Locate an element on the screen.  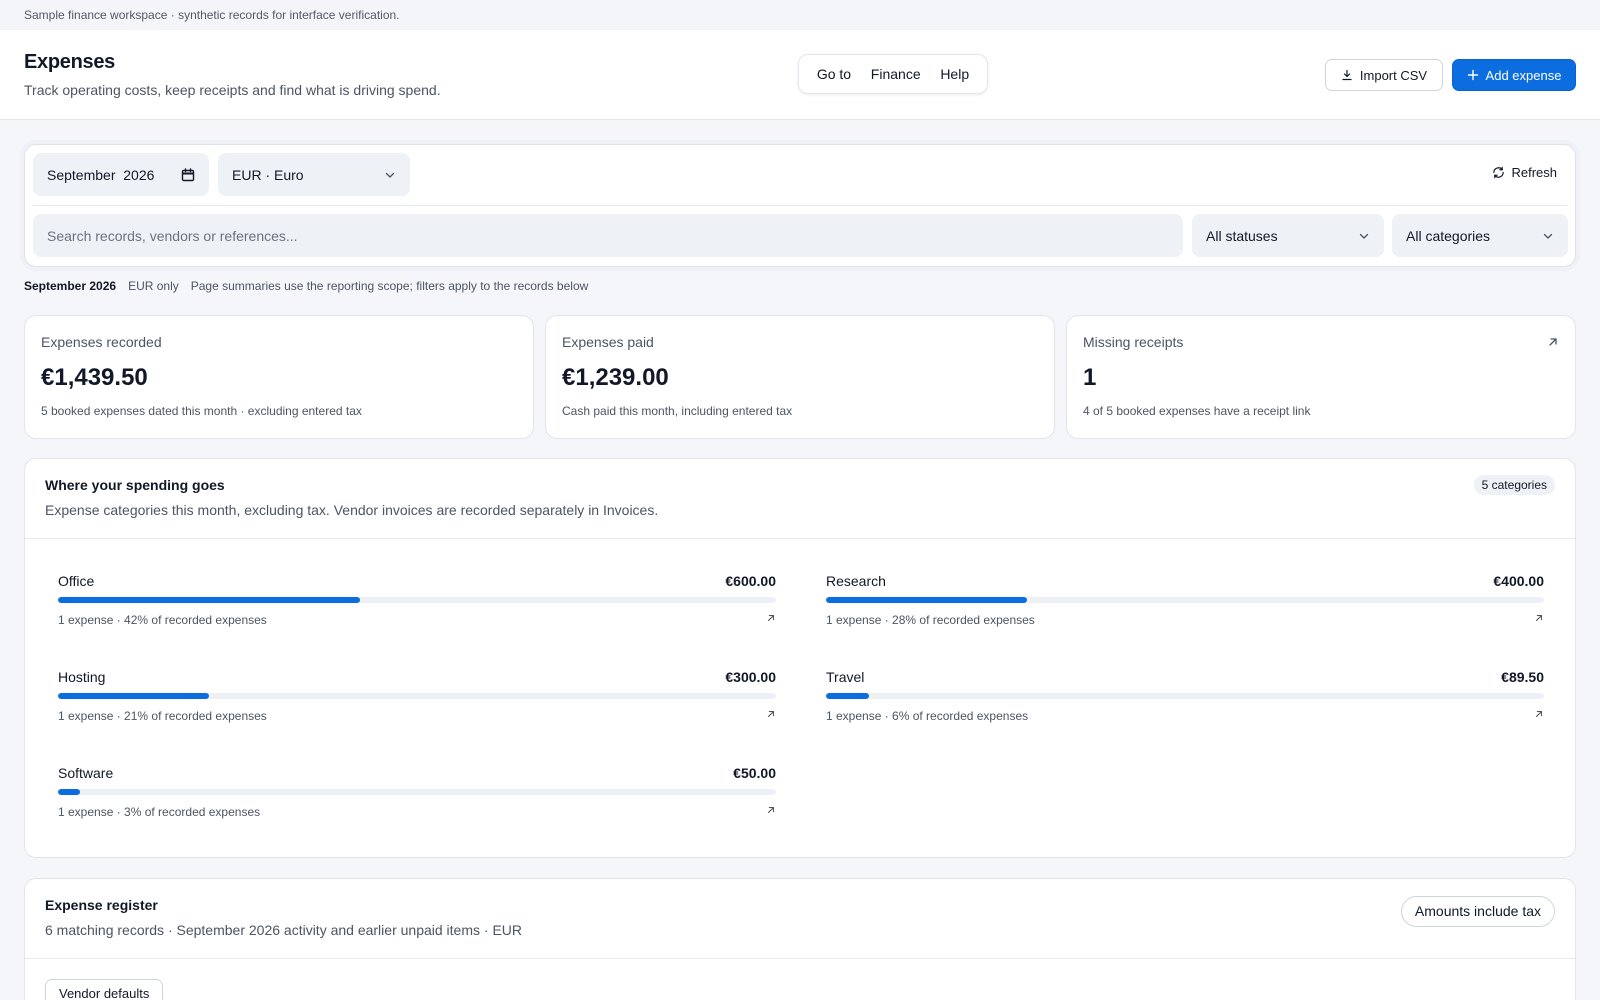
kpi-label: Expenses recorded is located at coordinates (101, 342).